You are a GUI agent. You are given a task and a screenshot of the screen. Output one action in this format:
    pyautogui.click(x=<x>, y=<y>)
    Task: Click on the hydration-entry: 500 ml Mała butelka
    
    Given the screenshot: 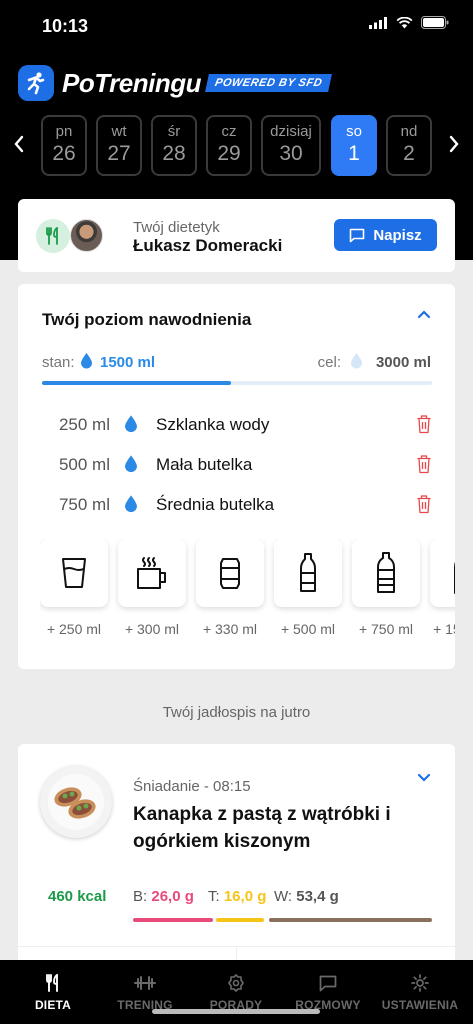 What is the action you would take?
    pyautogui.click(x=237, y=465)
    